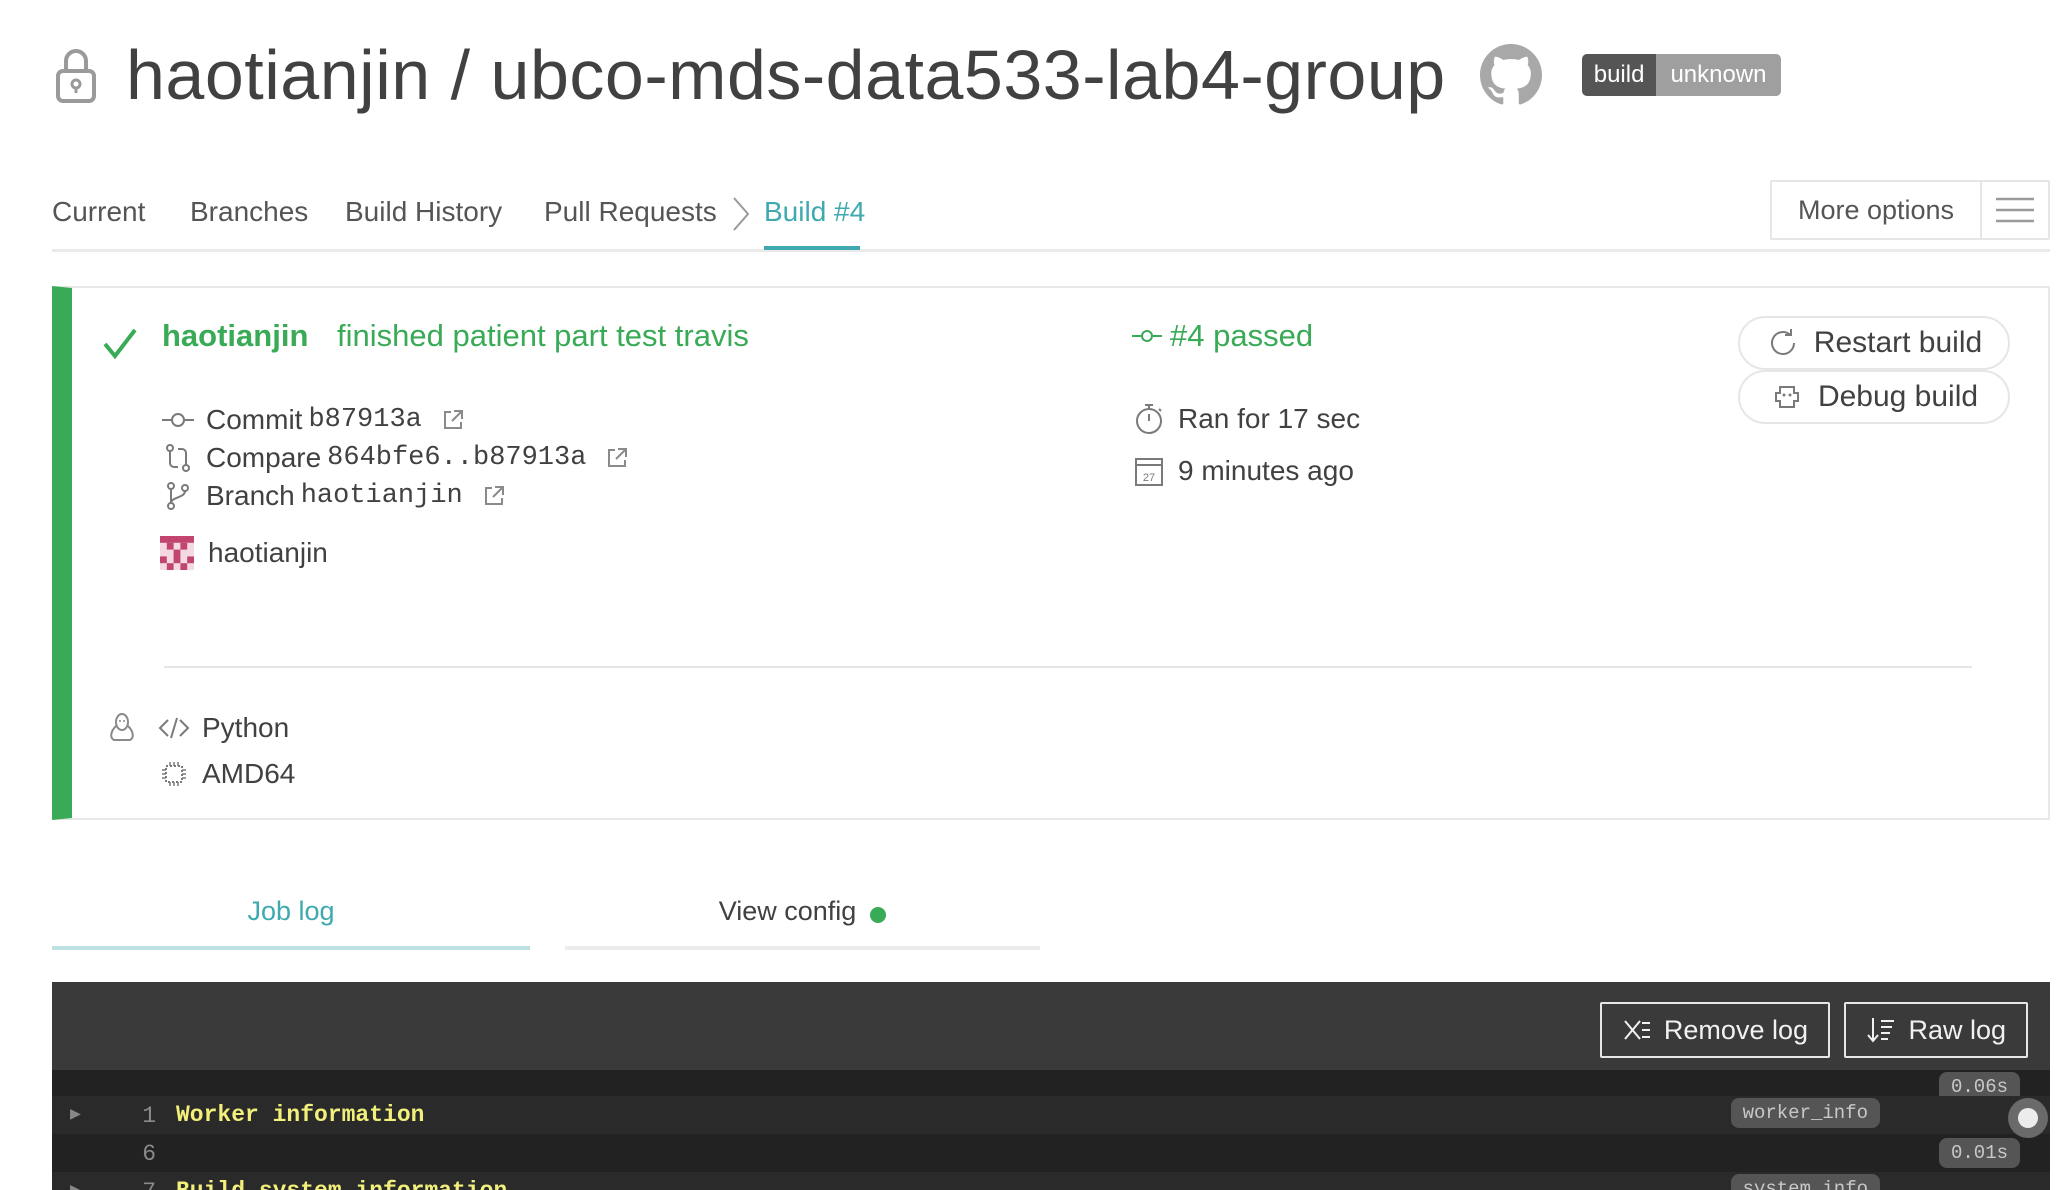  Describe the element at coordinates (139, 1116) in the screenshot. I see `line-number: 1` at that location.